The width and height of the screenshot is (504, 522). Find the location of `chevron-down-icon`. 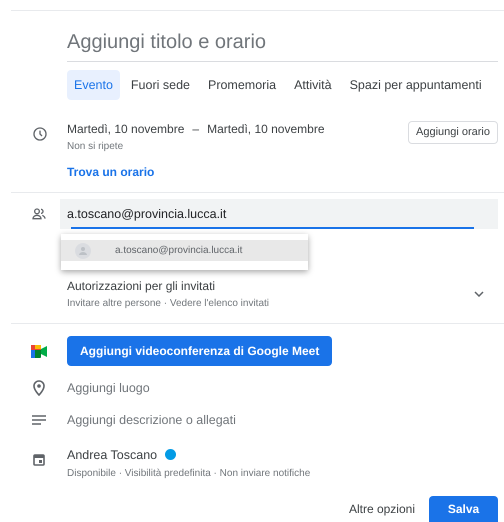

chevron-down-icon is located at coordinates (479, 294).